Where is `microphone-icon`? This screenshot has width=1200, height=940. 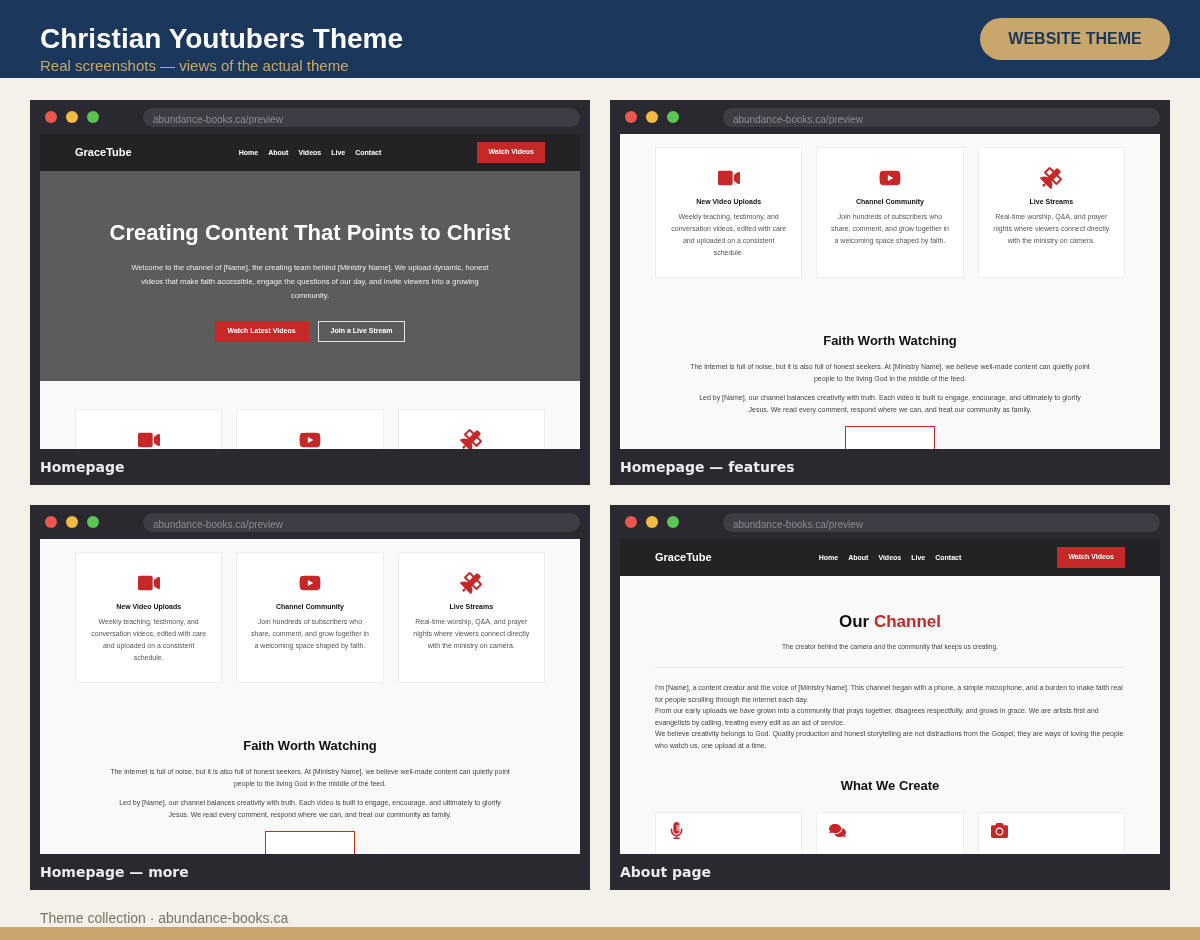 microphone-icon is located at coordinates (676, 830).